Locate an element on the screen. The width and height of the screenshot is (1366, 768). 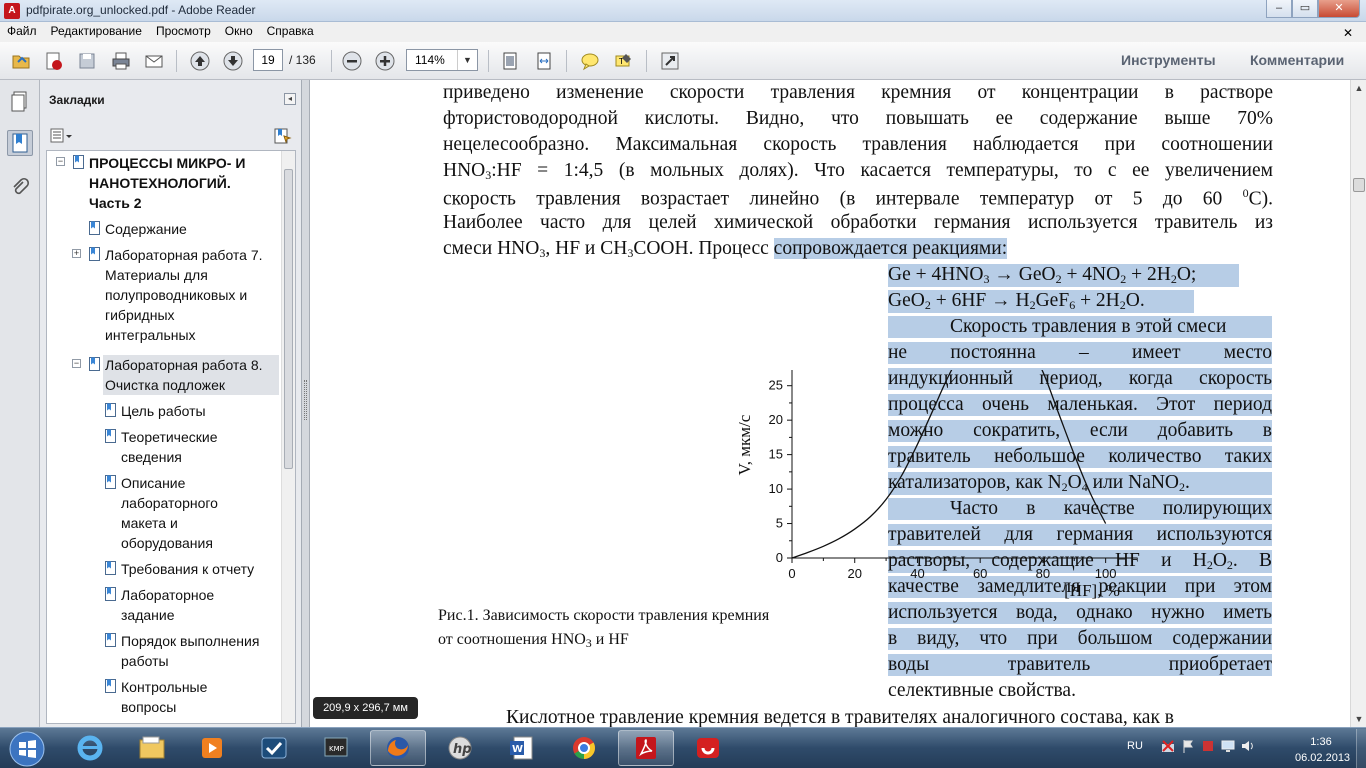
bookmark-label-line: оборудования is located at coordinates (167, 543).